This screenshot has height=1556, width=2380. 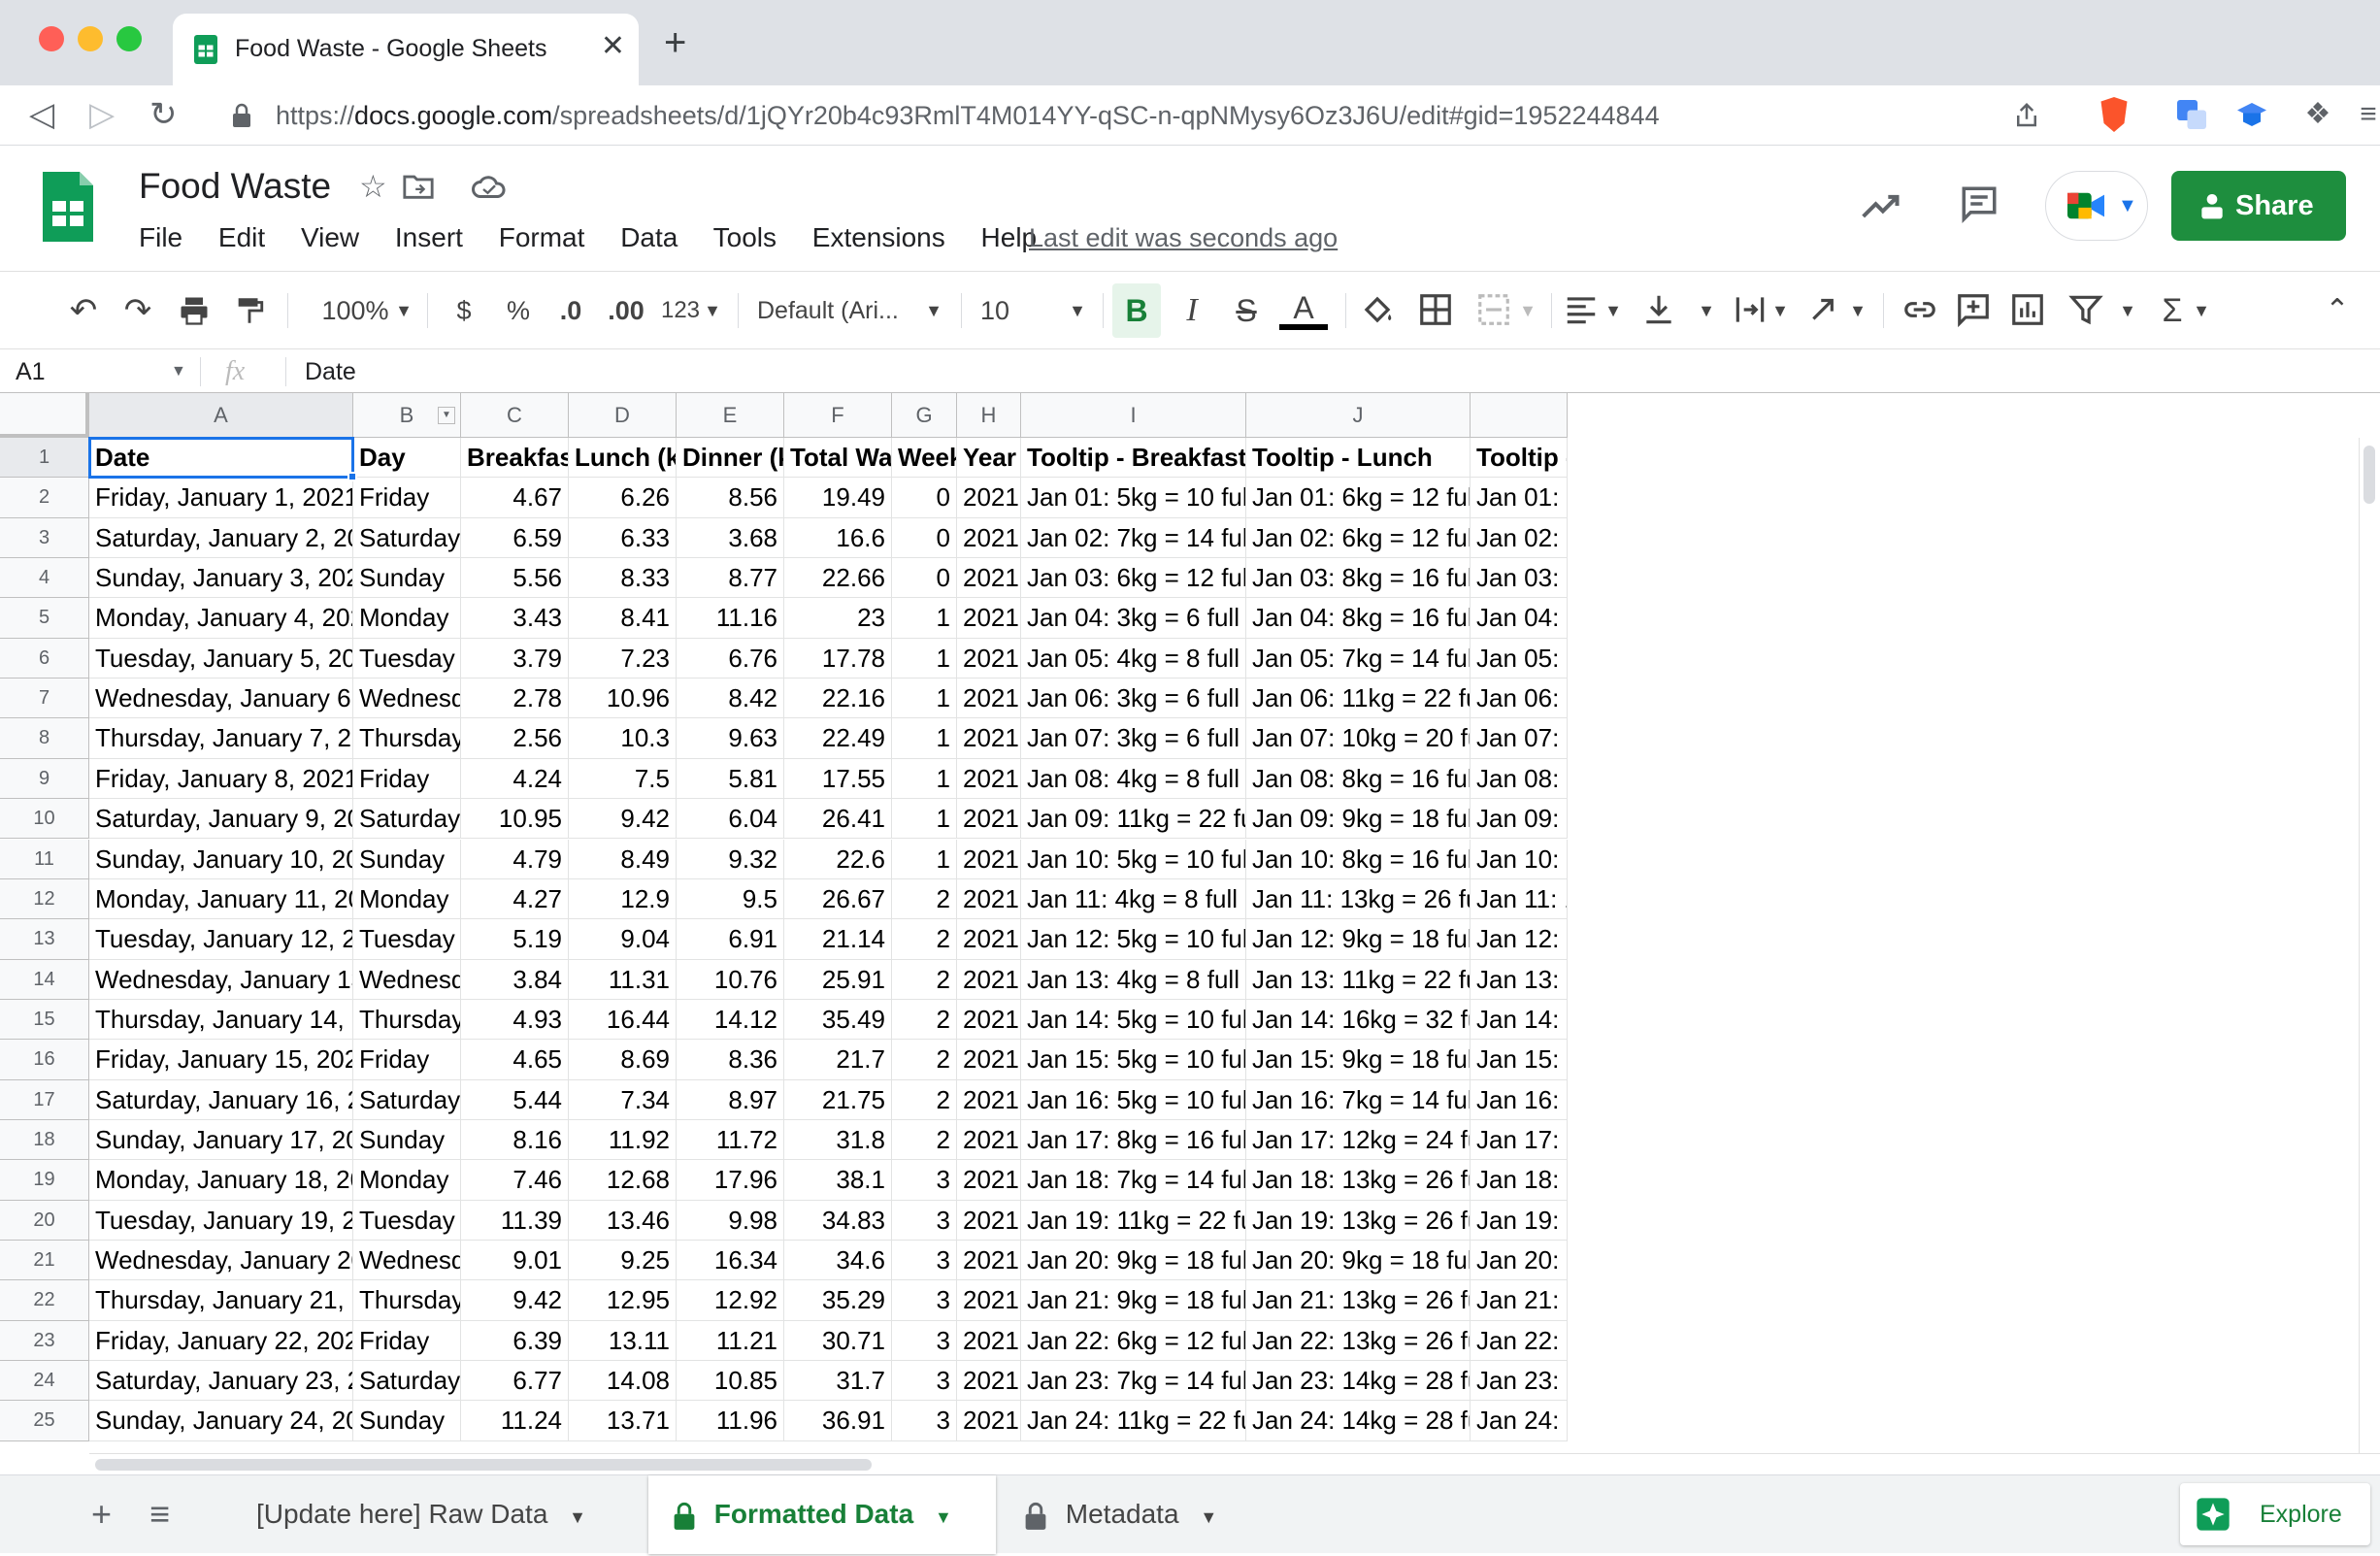 I want to click on row-header: 3, so click(x=44, y=538).